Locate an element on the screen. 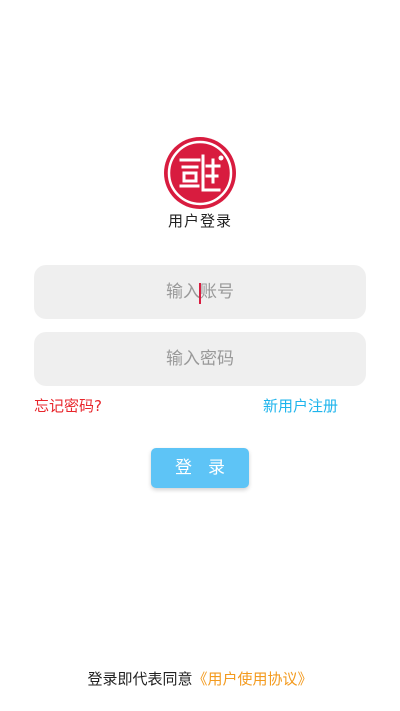  login-button: 登录 is located at coordinates (200, 468).